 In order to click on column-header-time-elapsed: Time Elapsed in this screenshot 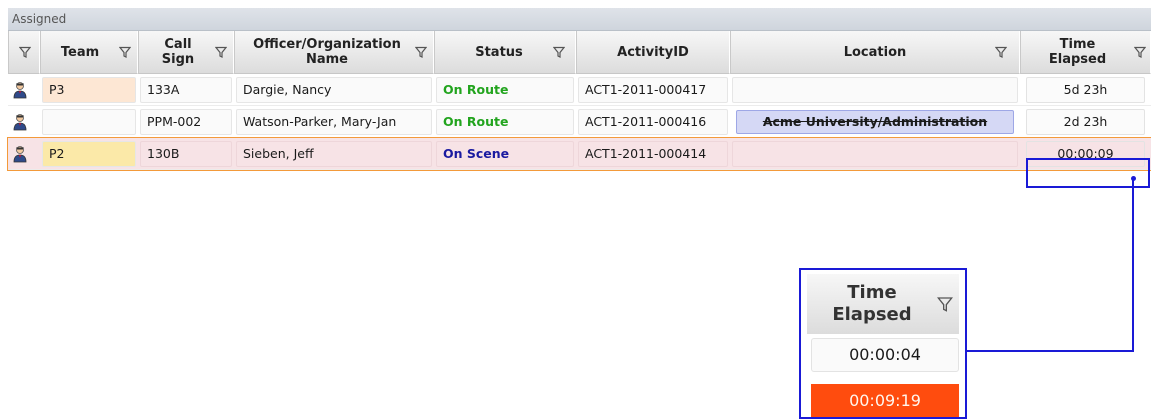, I will do `click(1085, 52)`.